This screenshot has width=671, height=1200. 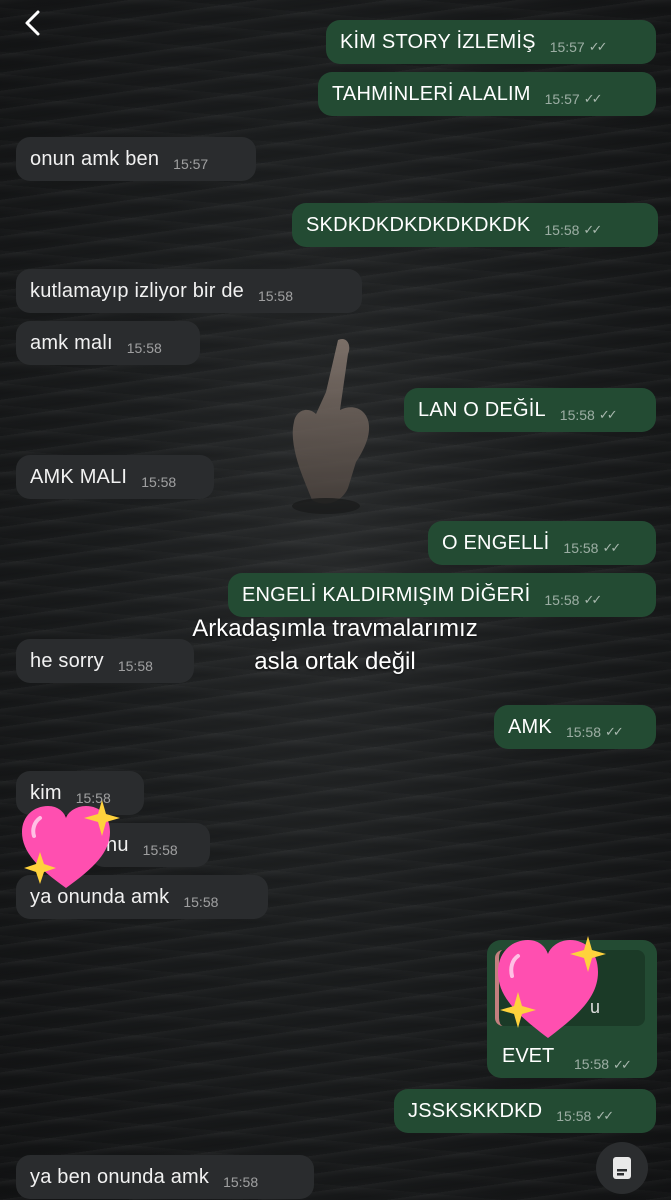 I want to click on document-icon, so click(x=622, y=1168).